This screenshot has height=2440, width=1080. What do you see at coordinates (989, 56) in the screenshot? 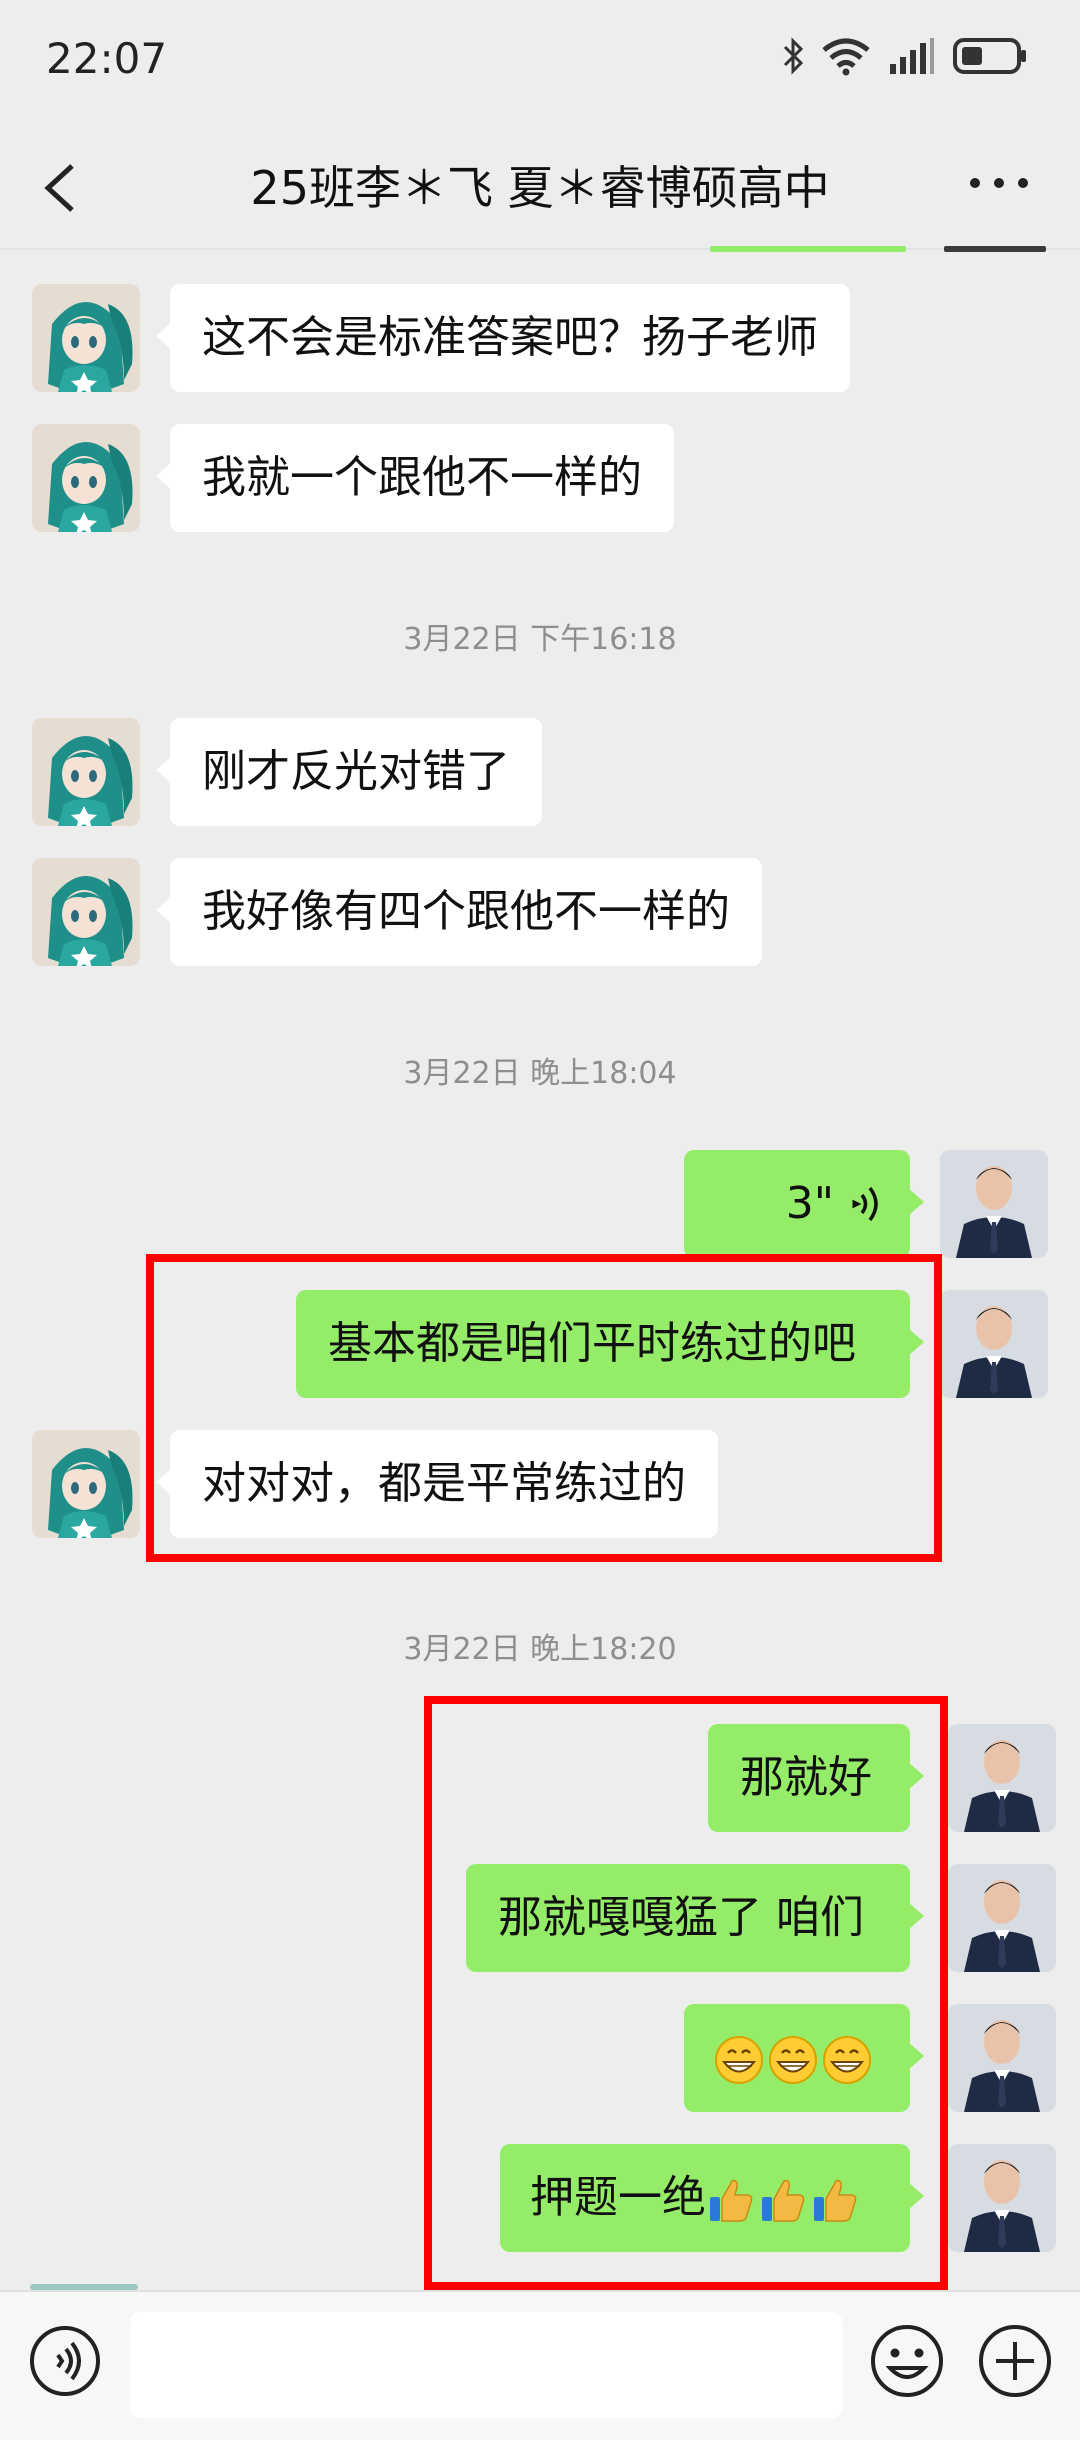
I see `battery-icon` at bounding box center [989, 56].